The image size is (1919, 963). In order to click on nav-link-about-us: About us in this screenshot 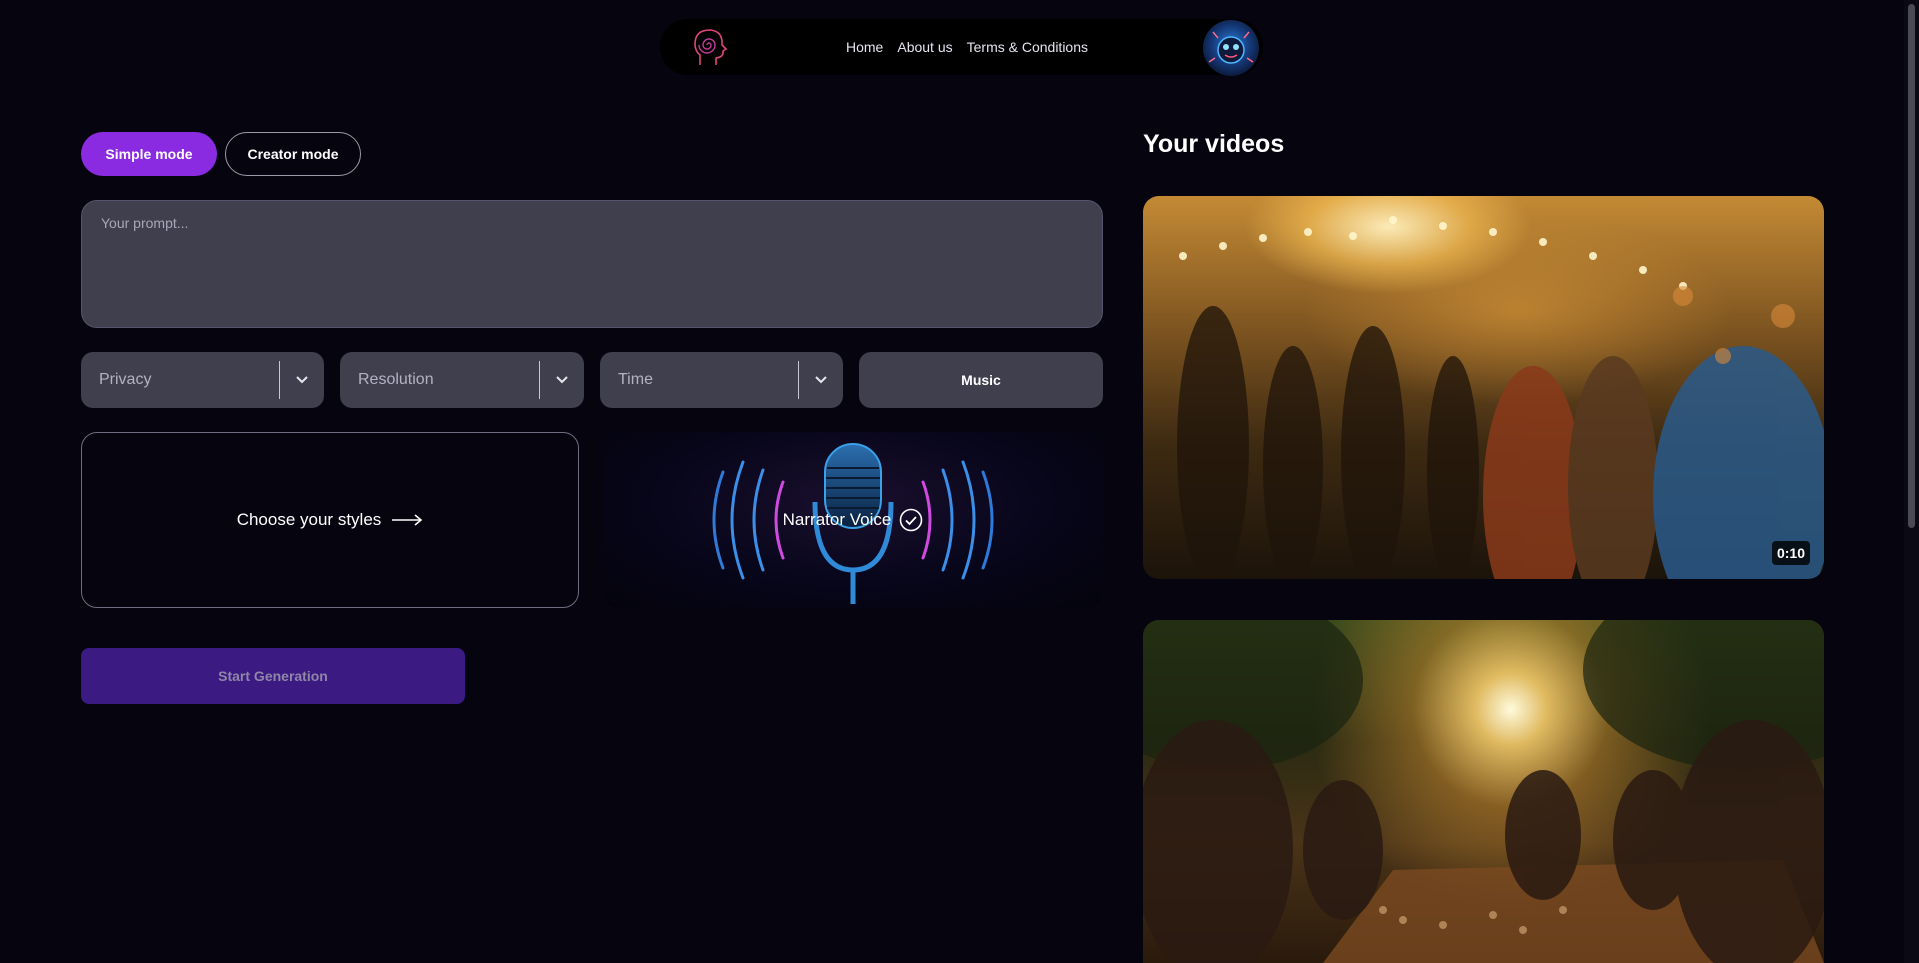, I will do `click(924, 47)`.